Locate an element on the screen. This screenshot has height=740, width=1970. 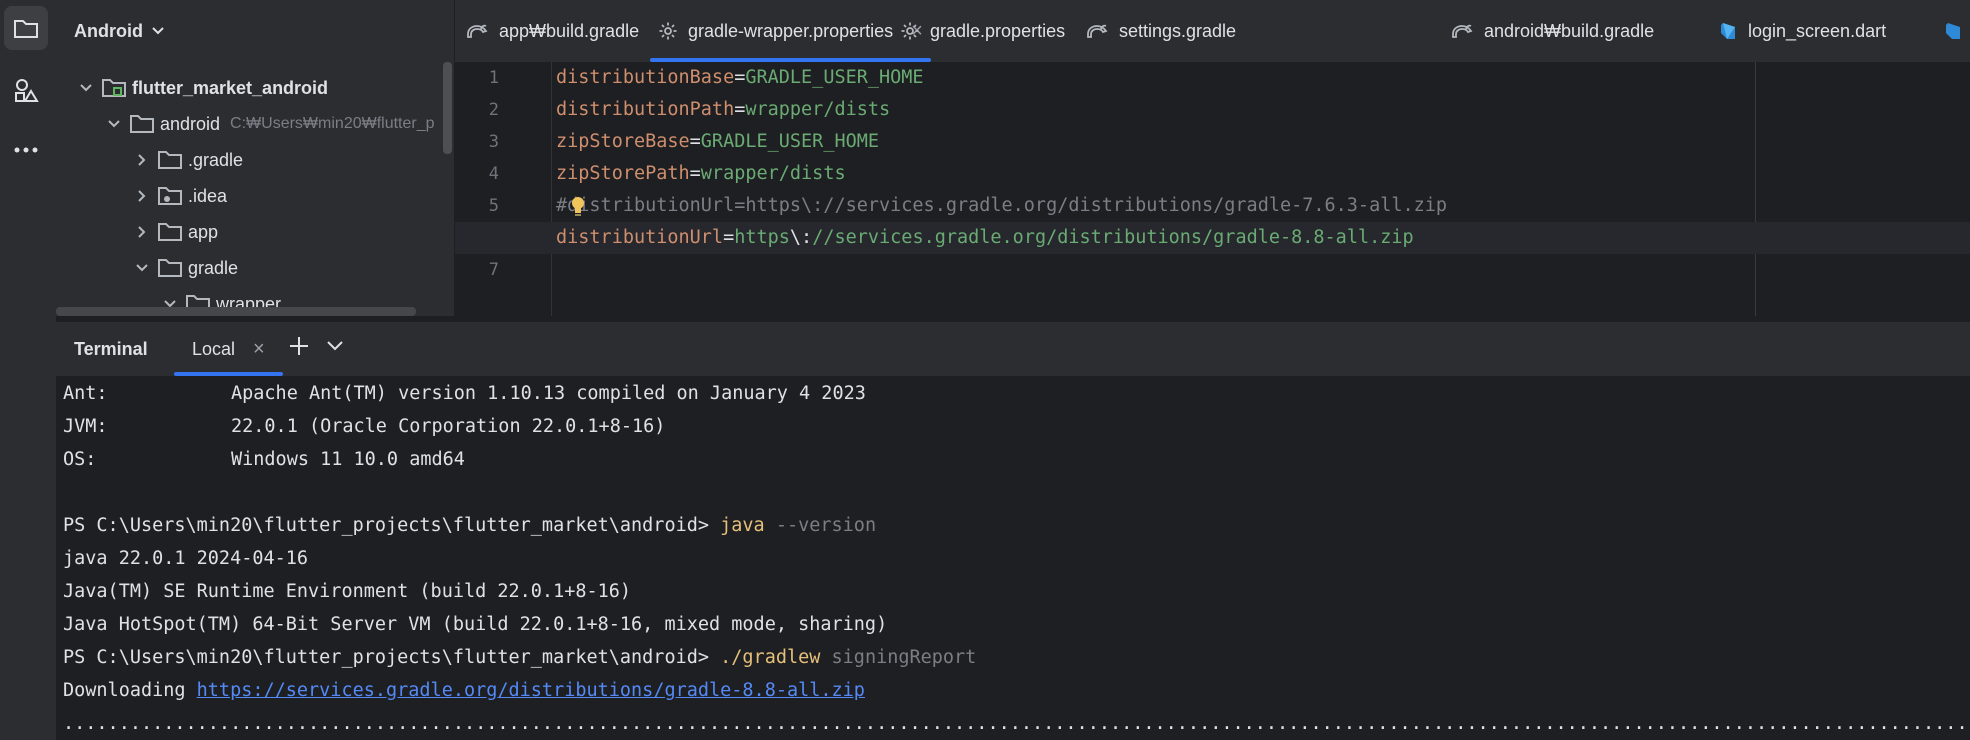
tab-label: Local is located at coordinates (214, 348).